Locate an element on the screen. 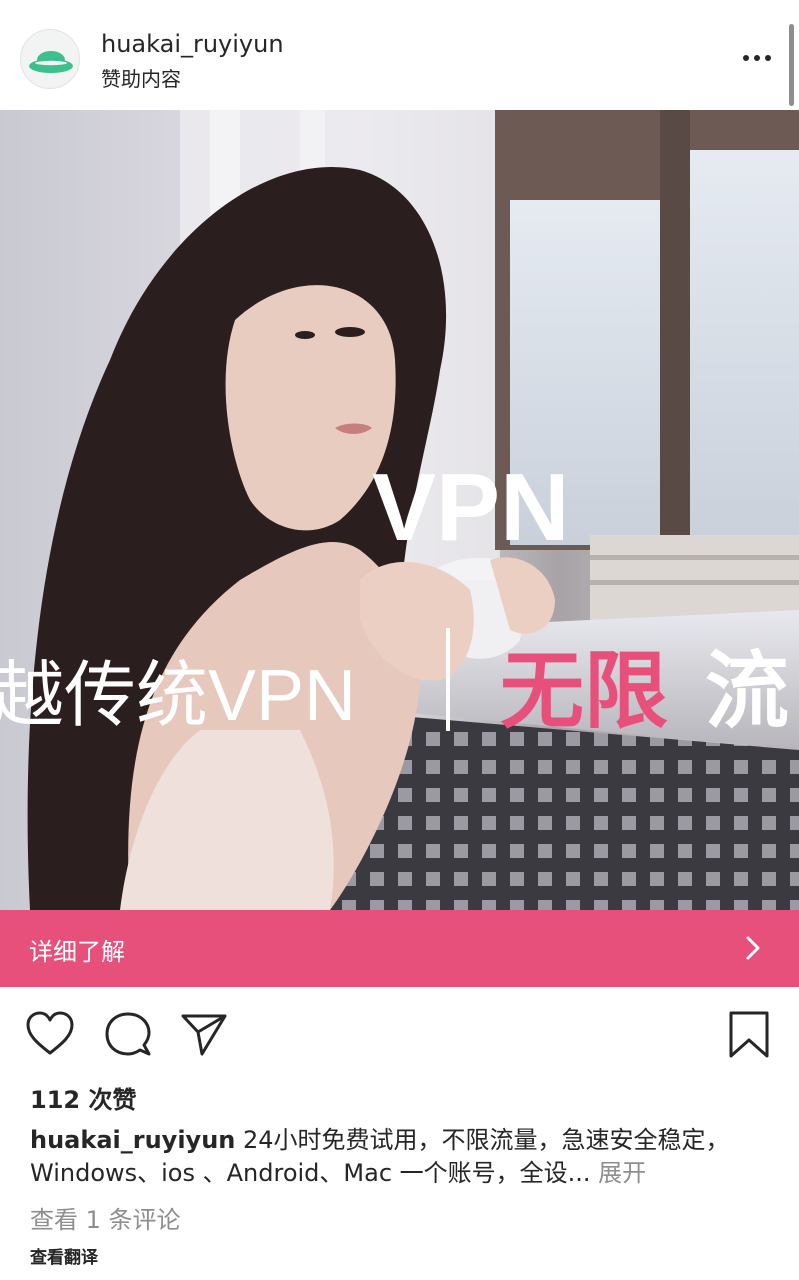 This screenshot has width=799, height=1280. banner-accent-text: 无限 is located at coordinates (584, 691).